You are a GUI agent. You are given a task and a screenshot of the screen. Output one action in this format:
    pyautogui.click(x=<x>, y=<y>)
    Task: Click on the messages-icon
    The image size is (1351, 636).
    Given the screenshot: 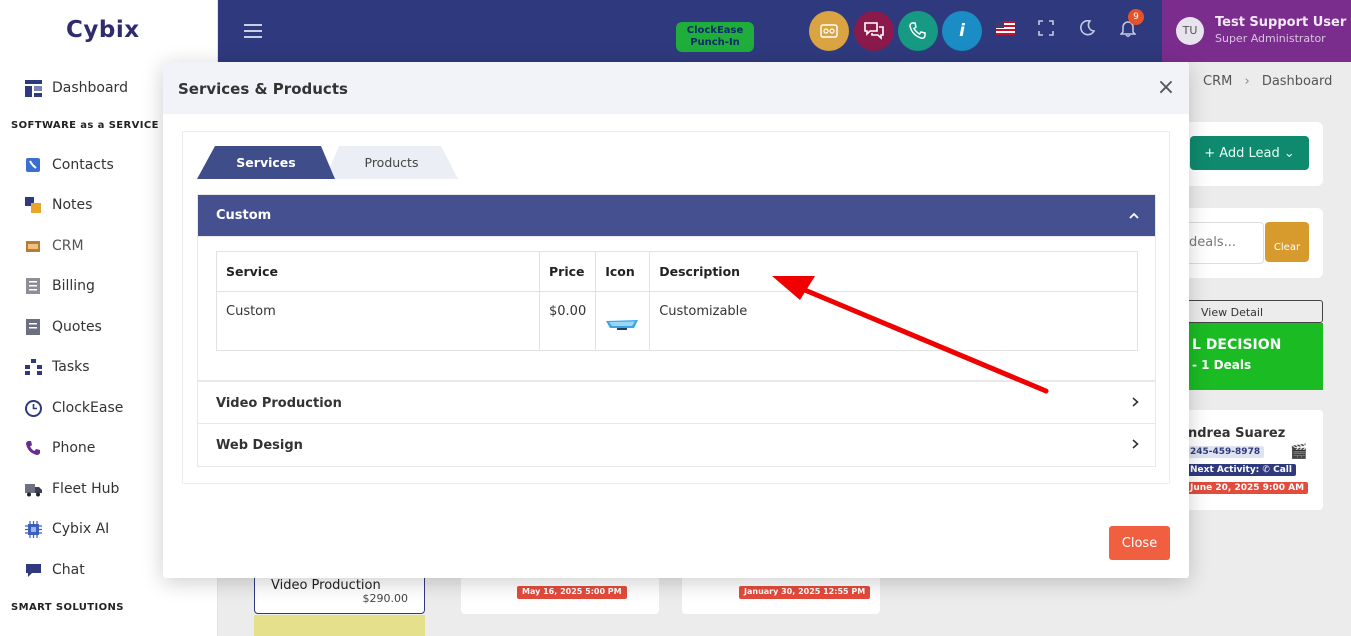 What is the action you would take?
    pyautogui.click(x=874, y=31)
    